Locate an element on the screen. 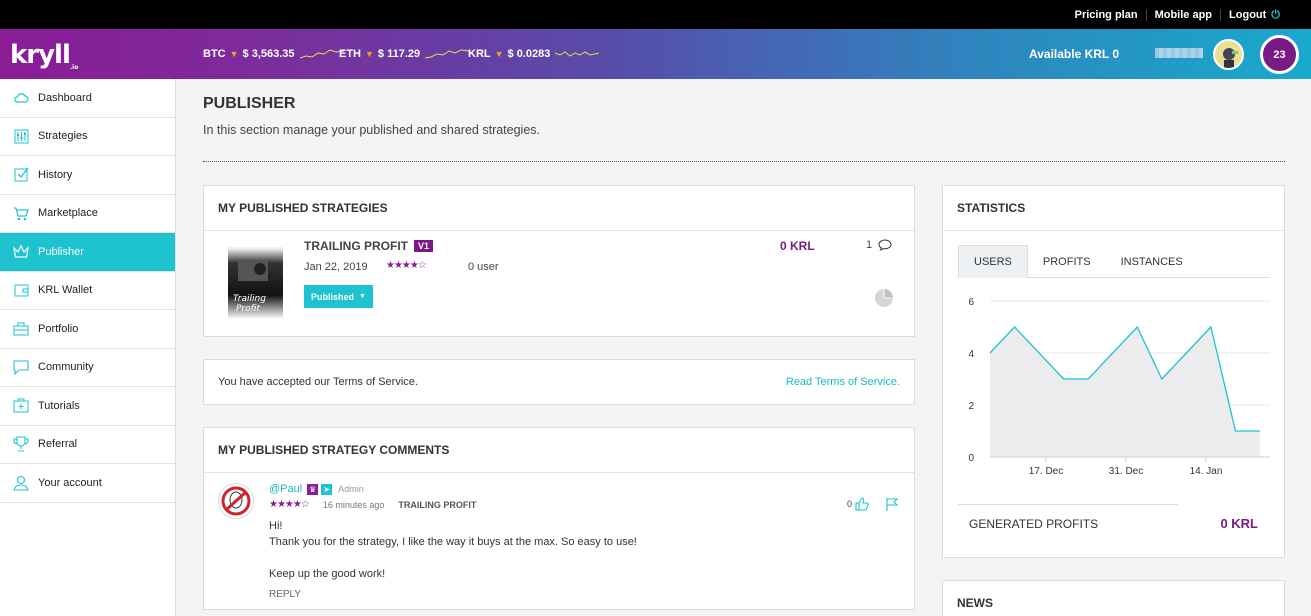 This screenshot has height=616, width=1311. svg-text: Trailing is located at coordinates (249, 299).